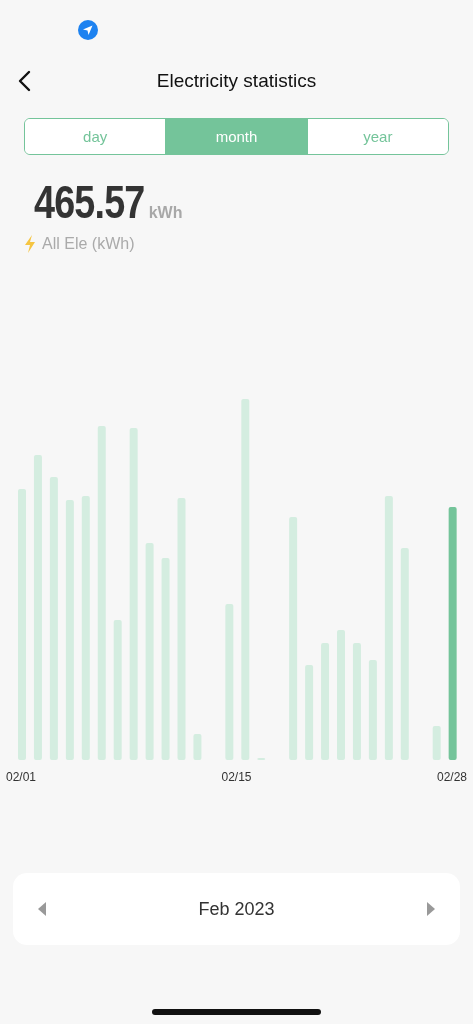 The image size is (473, 1024). What do you see at coordinates (95, 136) in the screenshot?
I see `period-tab: day` at bounding box center [95, 136].